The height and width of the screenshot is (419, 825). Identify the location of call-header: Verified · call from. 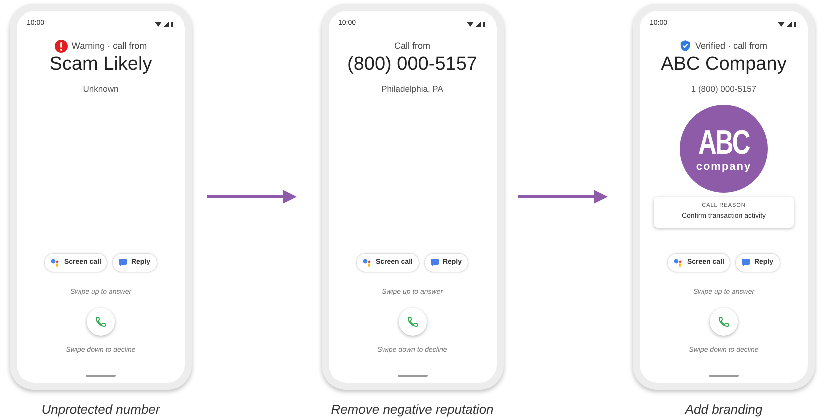
(731, 46).